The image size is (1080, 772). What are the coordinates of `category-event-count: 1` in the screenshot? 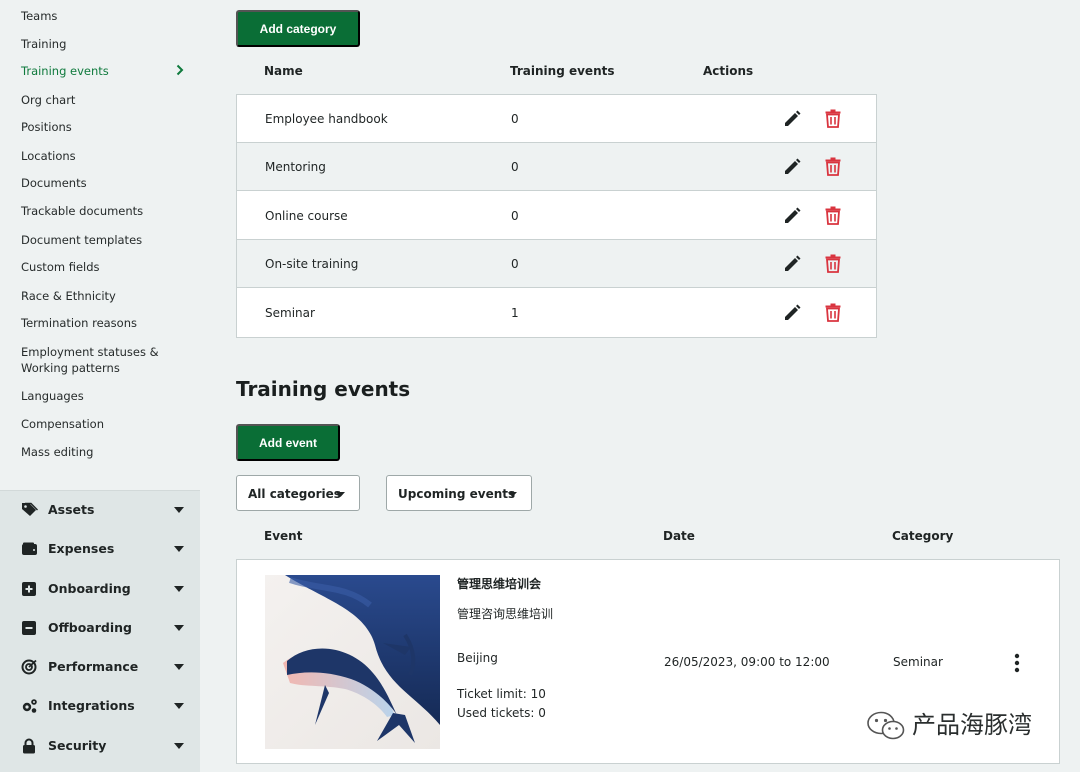 It's located at (515, 313).